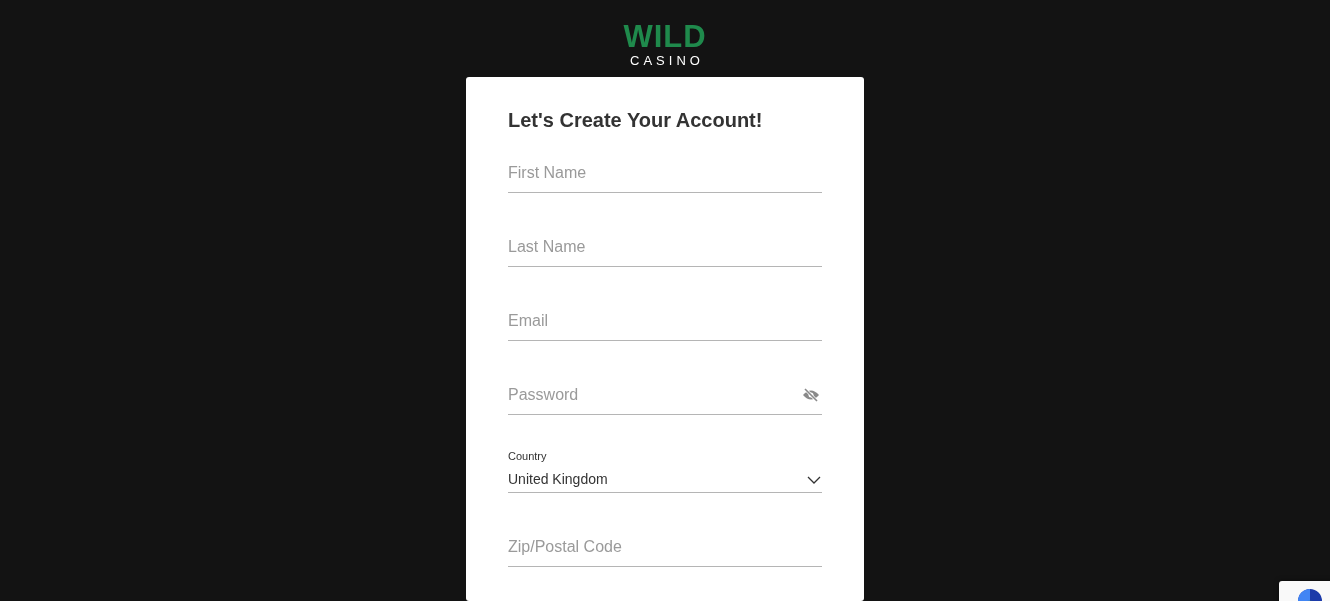 The width and height of the screenshot is (1330, 601). I want to click on captcha-icon, so click(1310, 593).